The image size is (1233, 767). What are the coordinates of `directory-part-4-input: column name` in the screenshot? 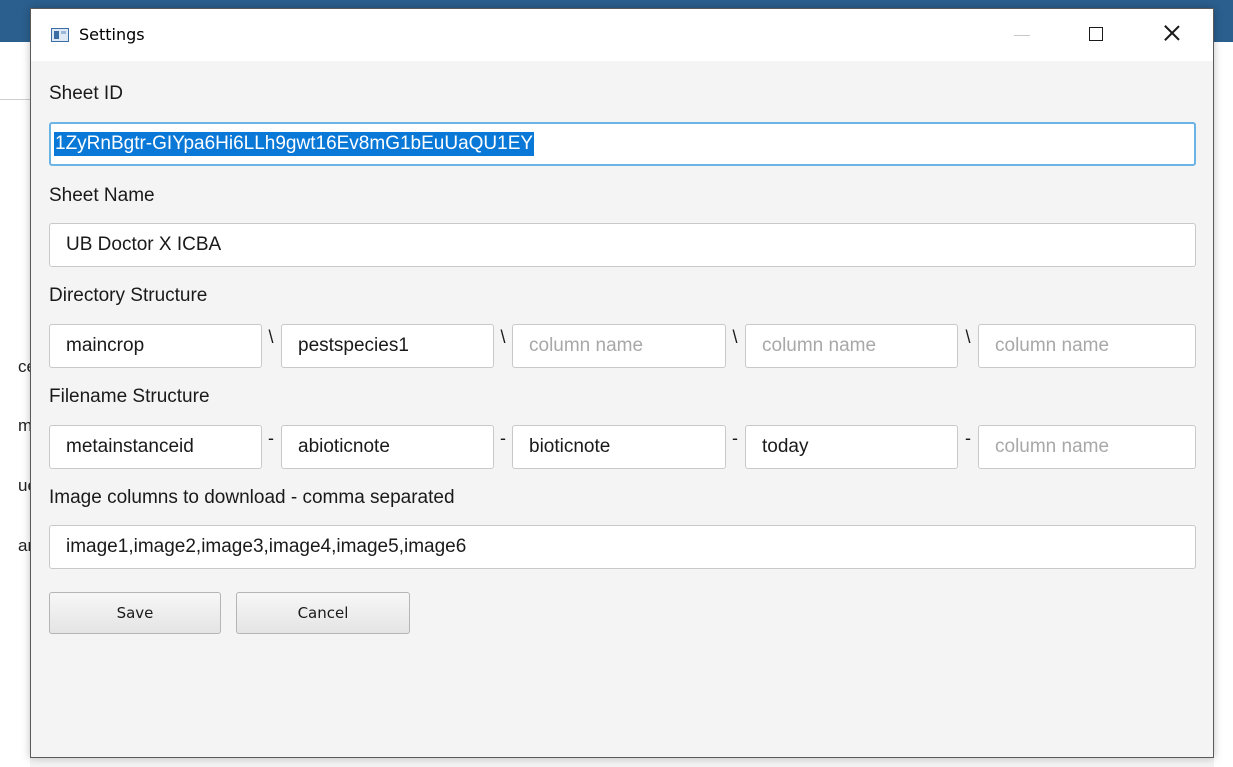 It's located at (851, 346).